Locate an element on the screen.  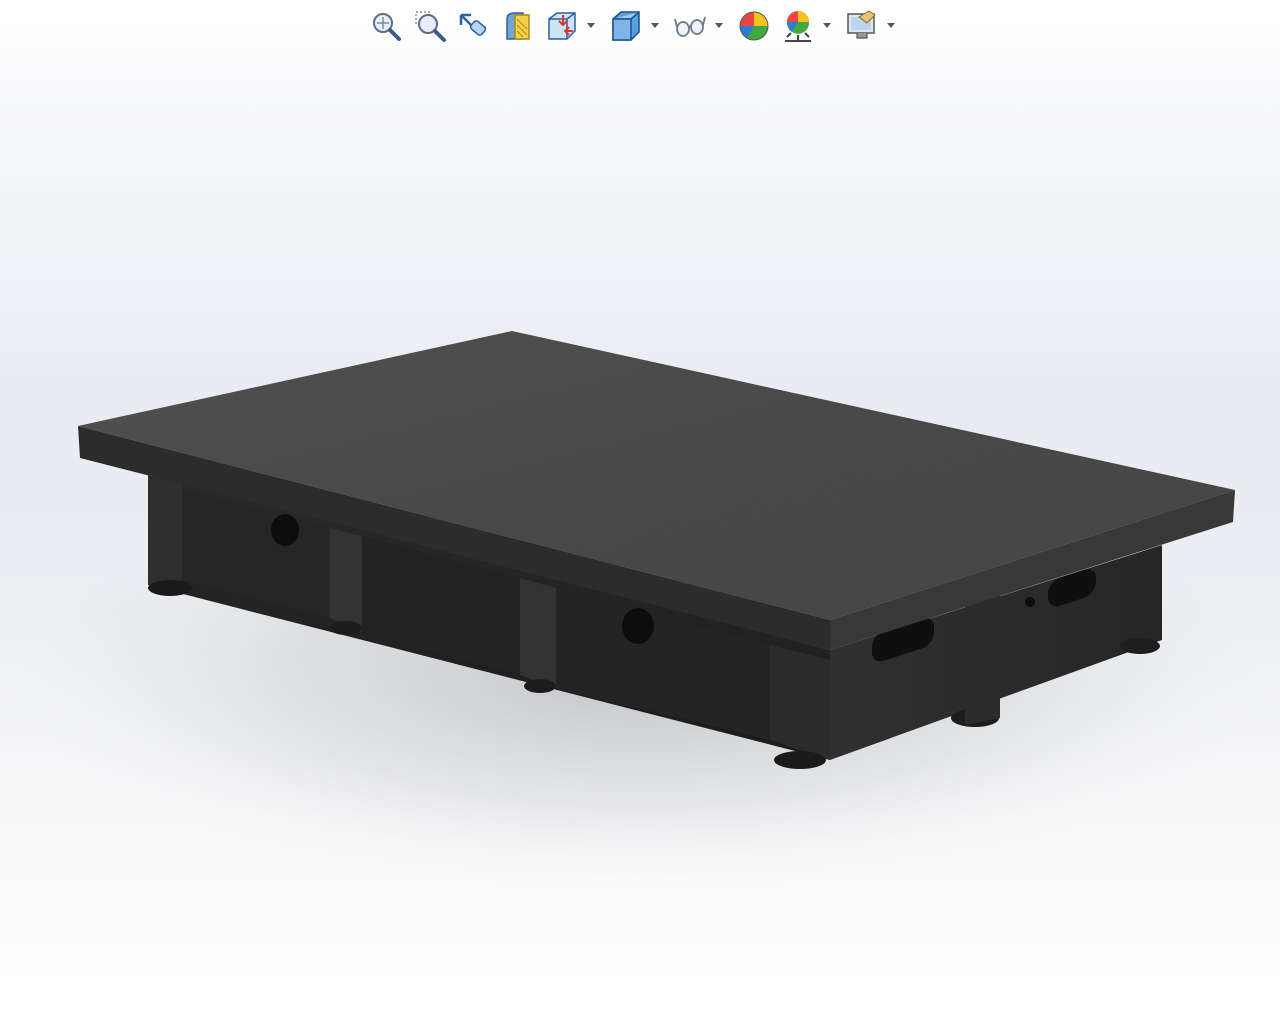
apply-scene-button is located at coordinates (798, 26).